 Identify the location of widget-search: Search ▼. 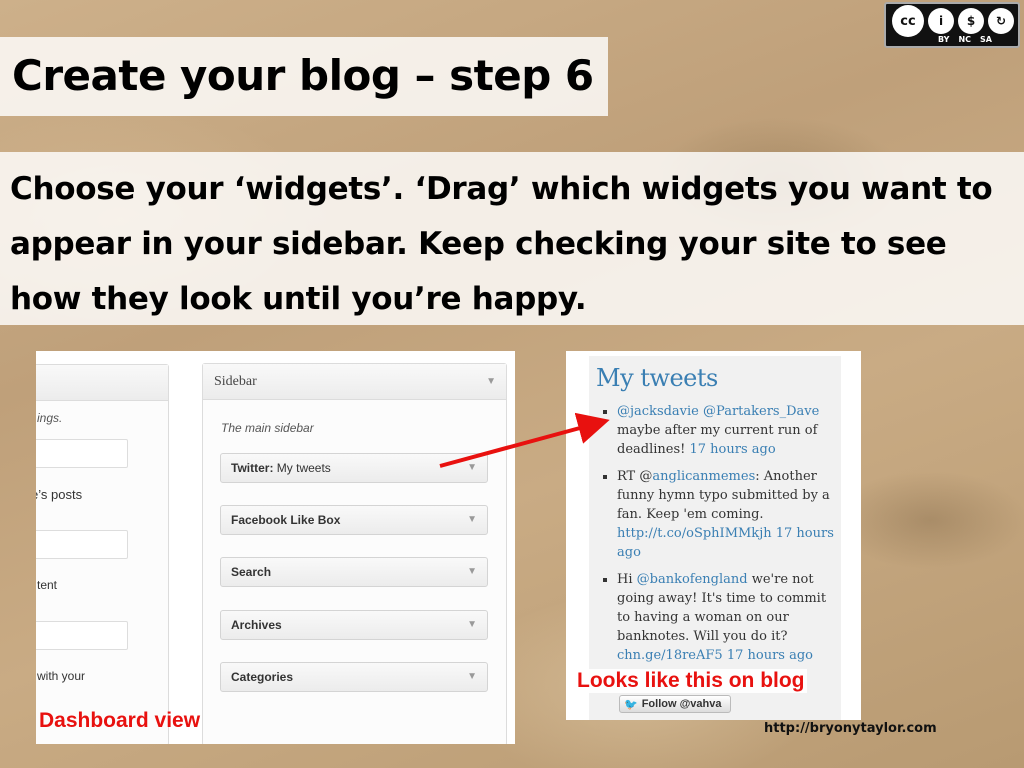
(354, 572).